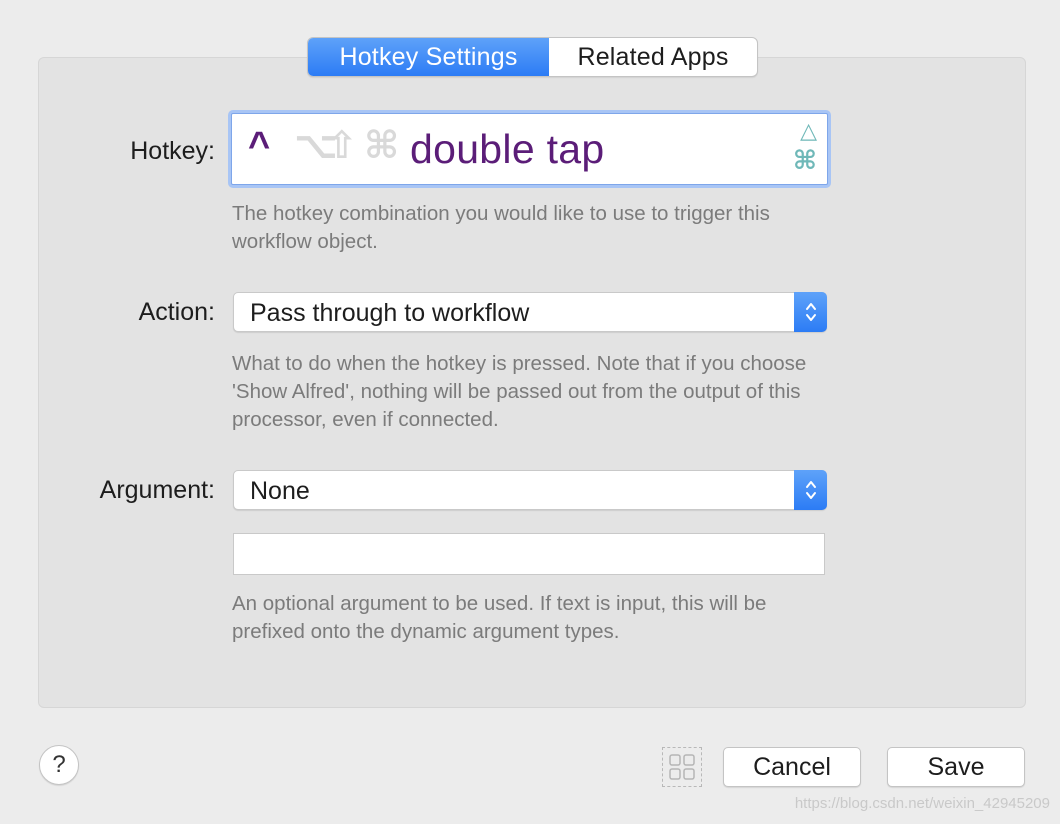  Describe the element at coordinates (805, 160) in the screenshot. I see `command-icon: ⌘` at that location.